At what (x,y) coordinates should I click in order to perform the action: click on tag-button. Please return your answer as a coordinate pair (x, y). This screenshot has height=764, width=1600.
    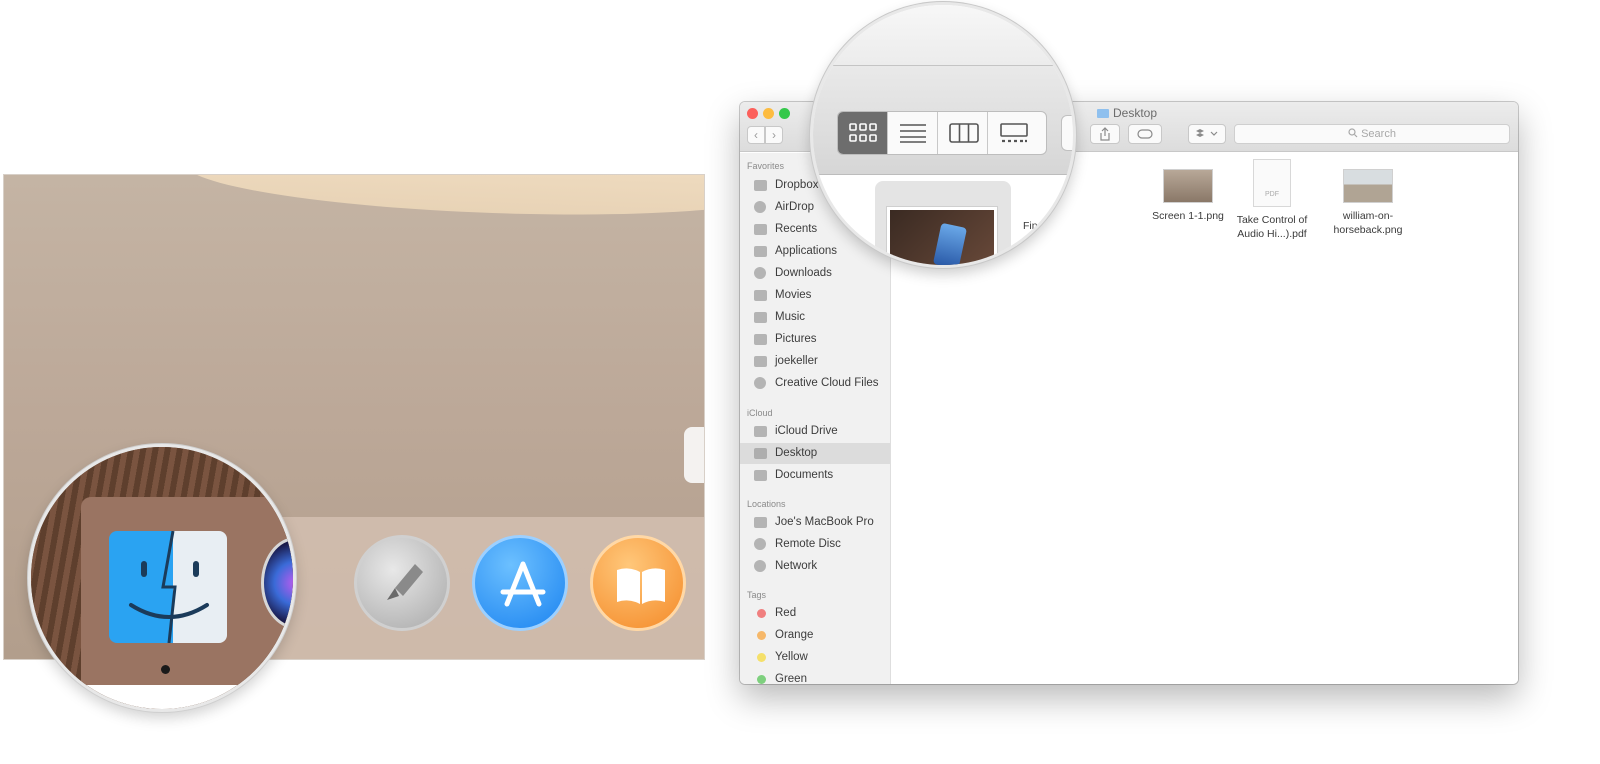
    Looking at the image, I should click on (1145, 134).